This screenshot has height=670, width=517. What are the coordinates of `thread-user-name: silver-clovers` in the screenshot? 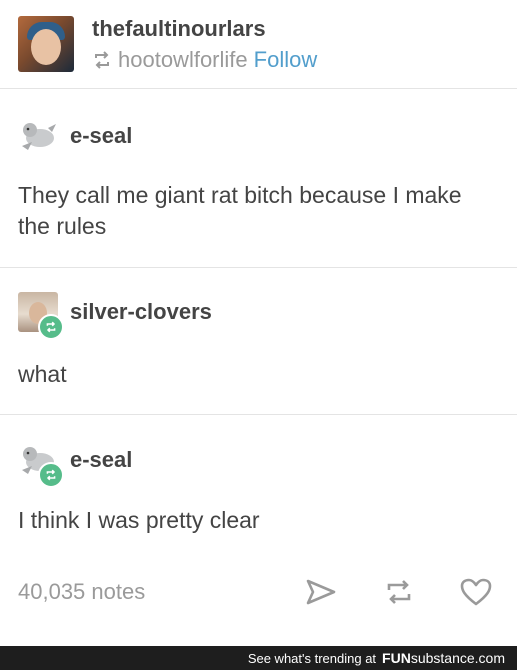 It's located at (141, 312).